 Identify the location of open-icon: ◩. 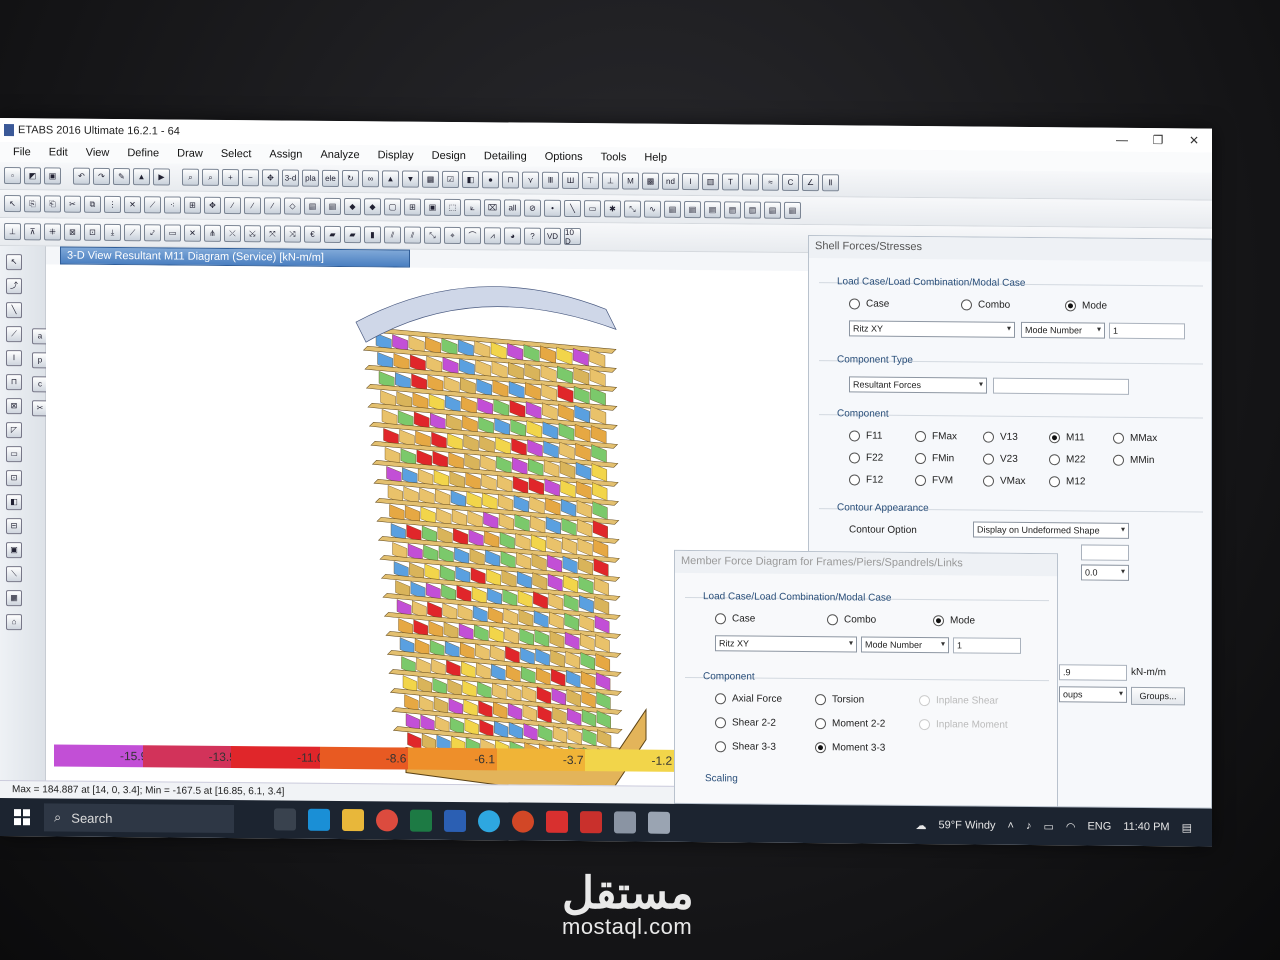
(32, 176).